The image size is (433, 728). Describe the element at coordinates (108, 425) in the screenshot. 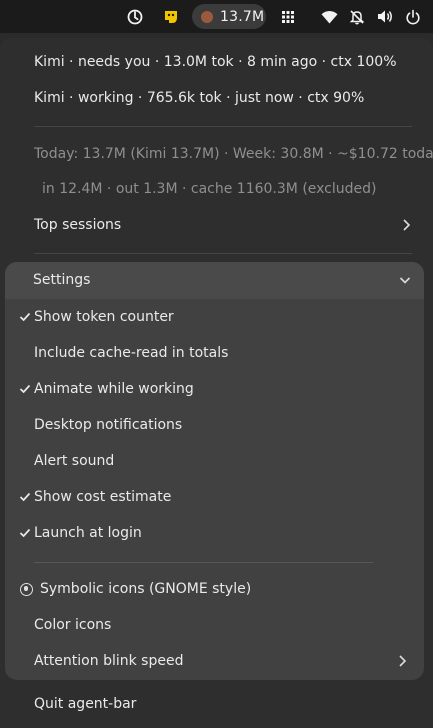

I see `toggle-label: Desktop notifications` at that location.